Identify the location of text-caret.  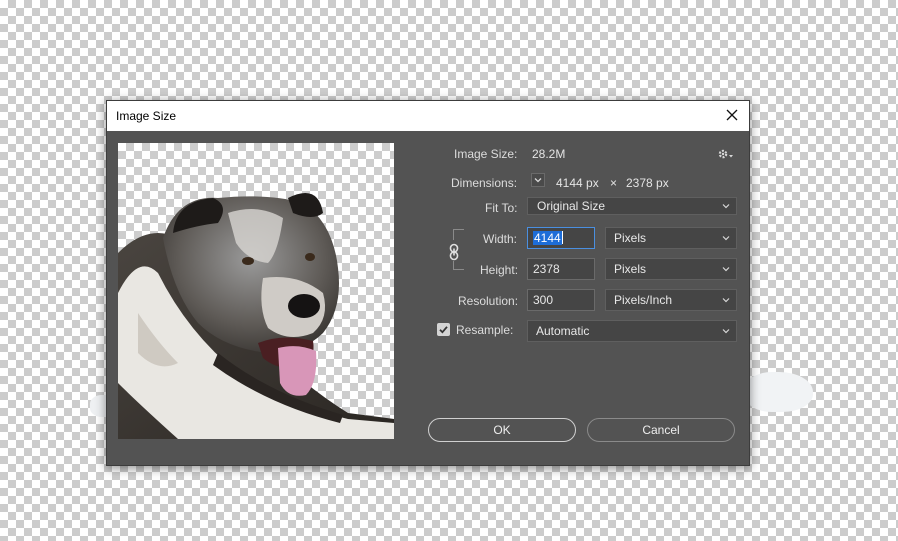
(562, 237).